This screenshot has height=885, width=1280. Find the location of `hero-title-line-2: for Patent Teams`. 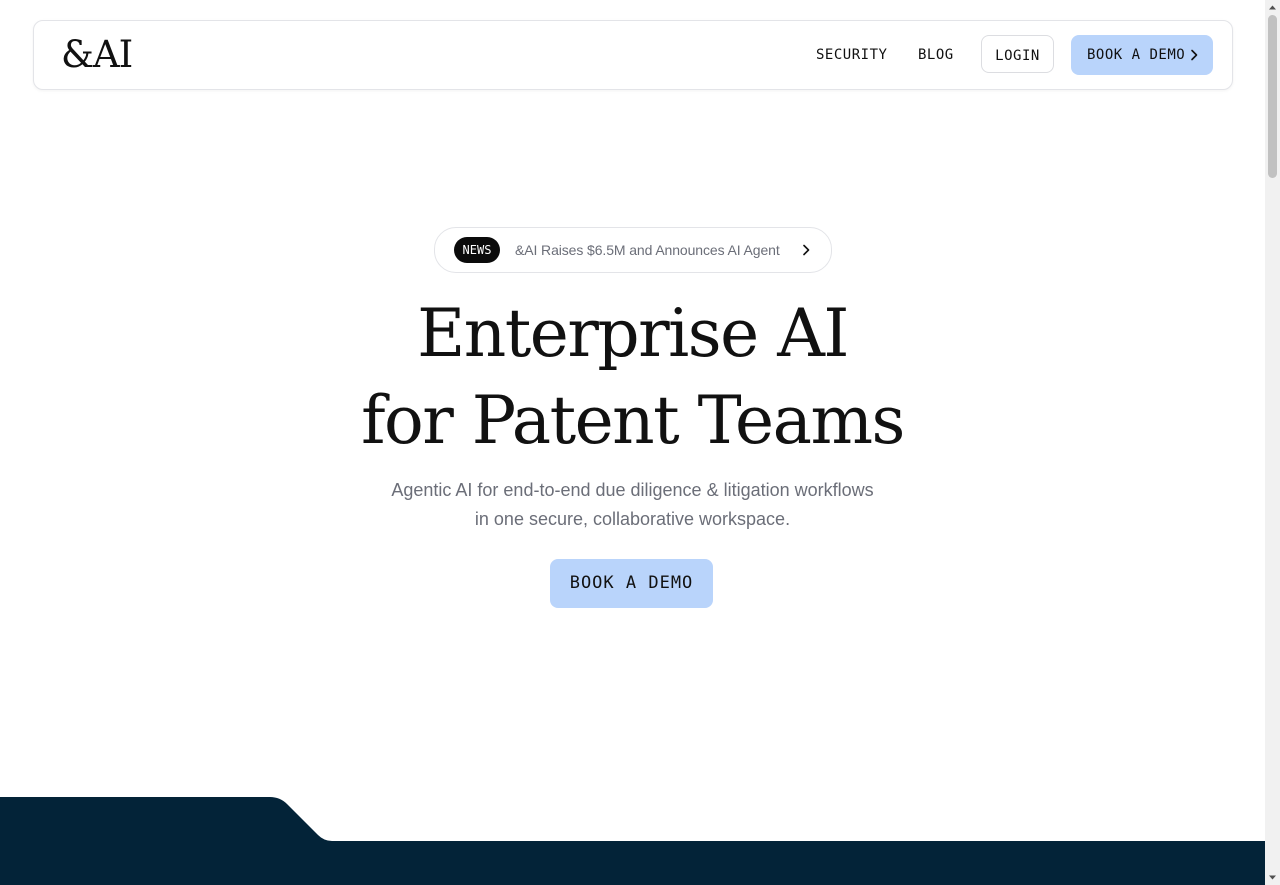

hero-title-line-2: for Patent Teams is located at coordinates (633, 420).